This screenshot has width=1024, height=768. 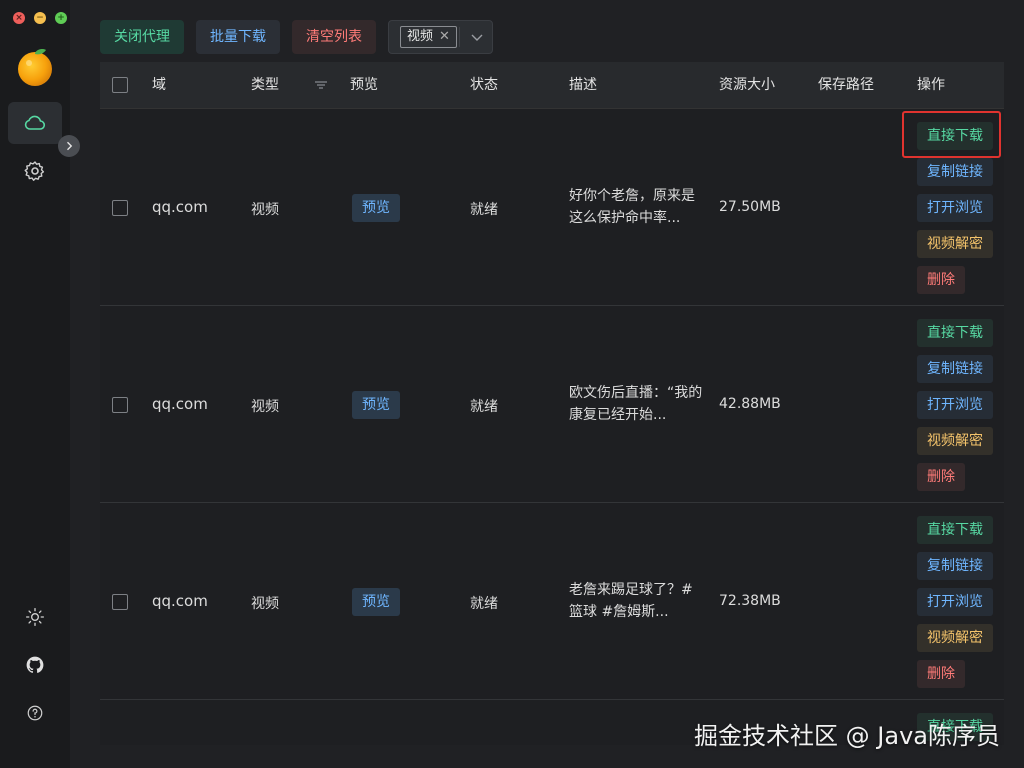 What do you see at coordinates (142, 37) in the screenshot?
I see `close-proxy-button: 关闭代理` at bounding box center [142, 37].